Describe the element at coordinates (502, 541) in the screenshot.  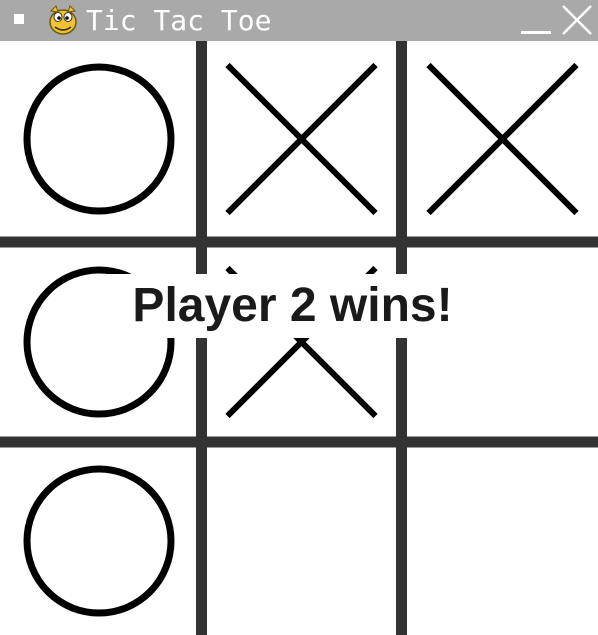
I see `cell-r3-c3` at that location.